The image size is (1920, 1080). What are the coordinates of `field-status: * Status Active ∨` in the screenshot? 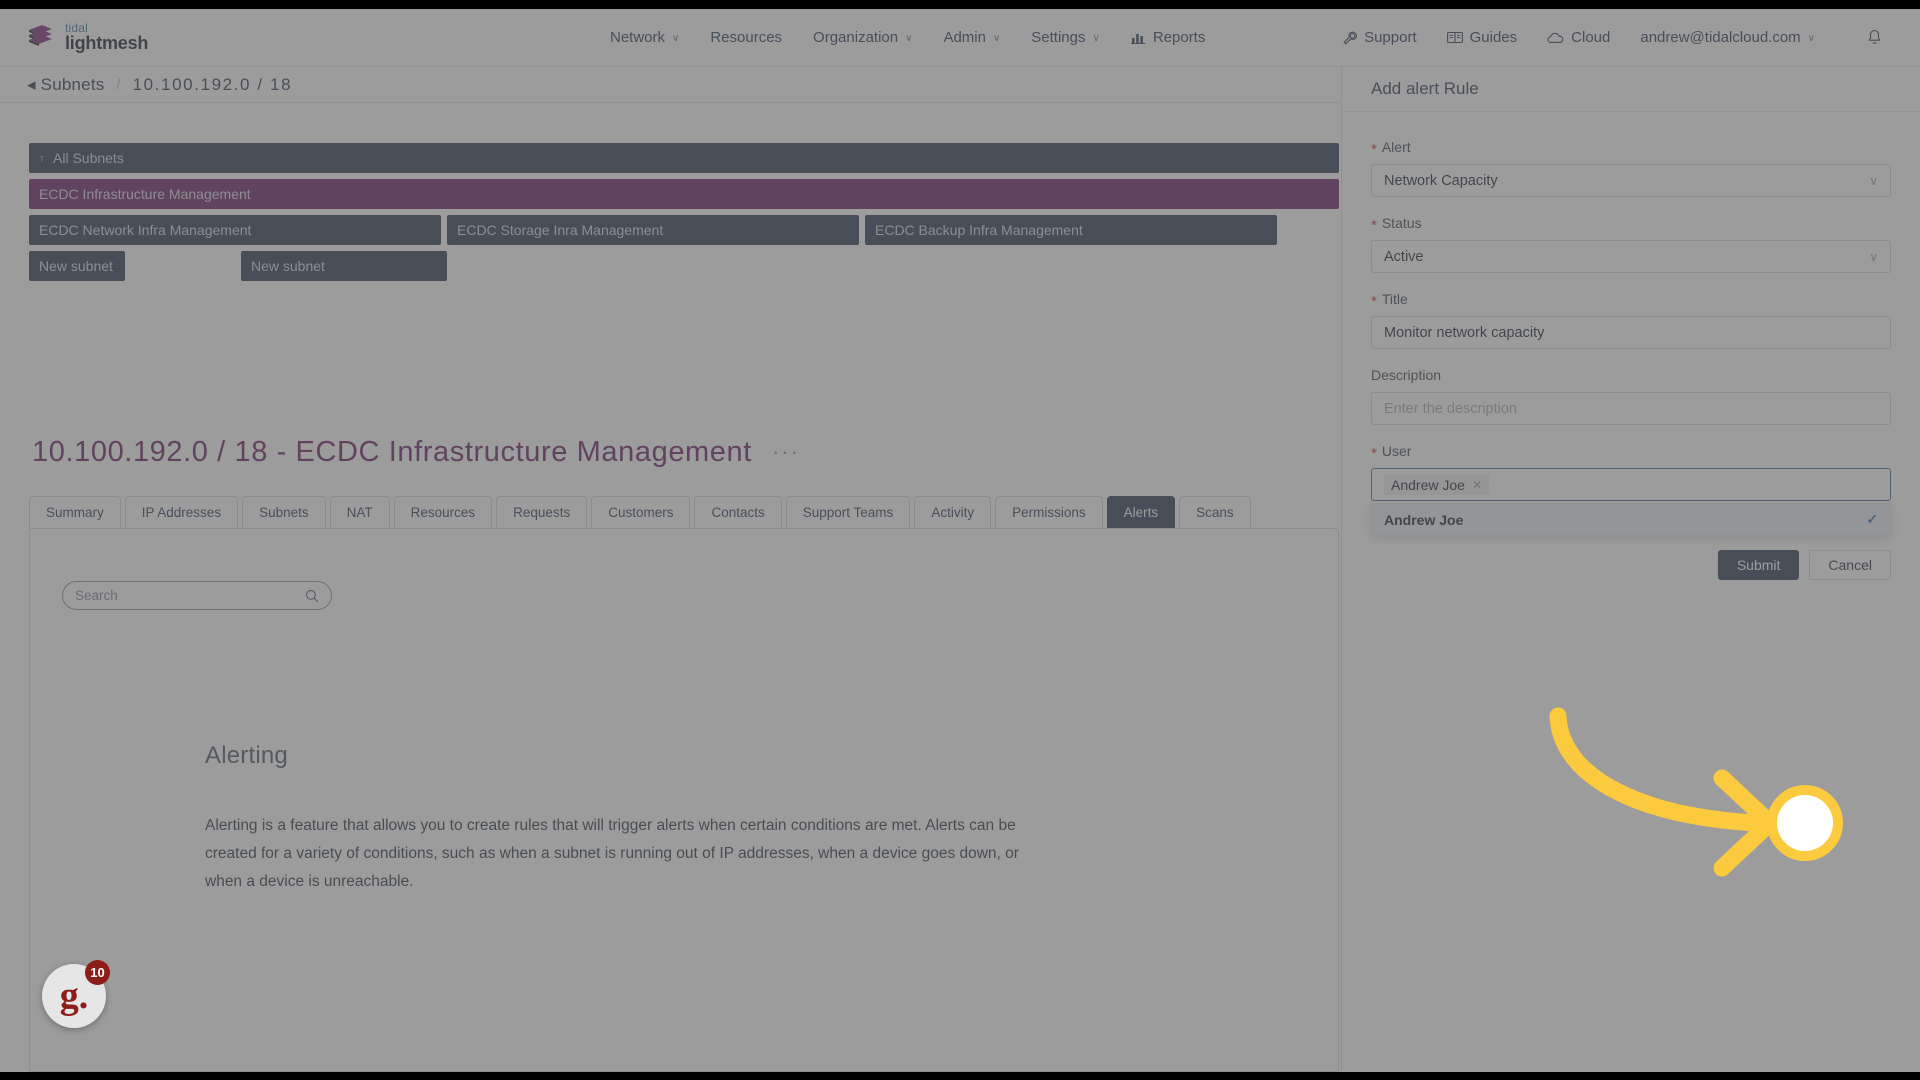 It's located at (1631, 244).